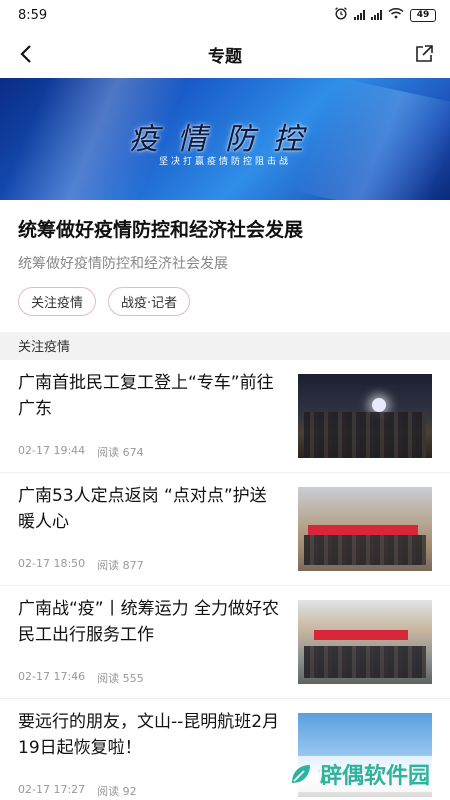 This screenshot has width=450, height=800. Describe the element at coordinates (57, 301) in the screenshot. I see `tag-follow-epidemic: 关注疫情` at that location.